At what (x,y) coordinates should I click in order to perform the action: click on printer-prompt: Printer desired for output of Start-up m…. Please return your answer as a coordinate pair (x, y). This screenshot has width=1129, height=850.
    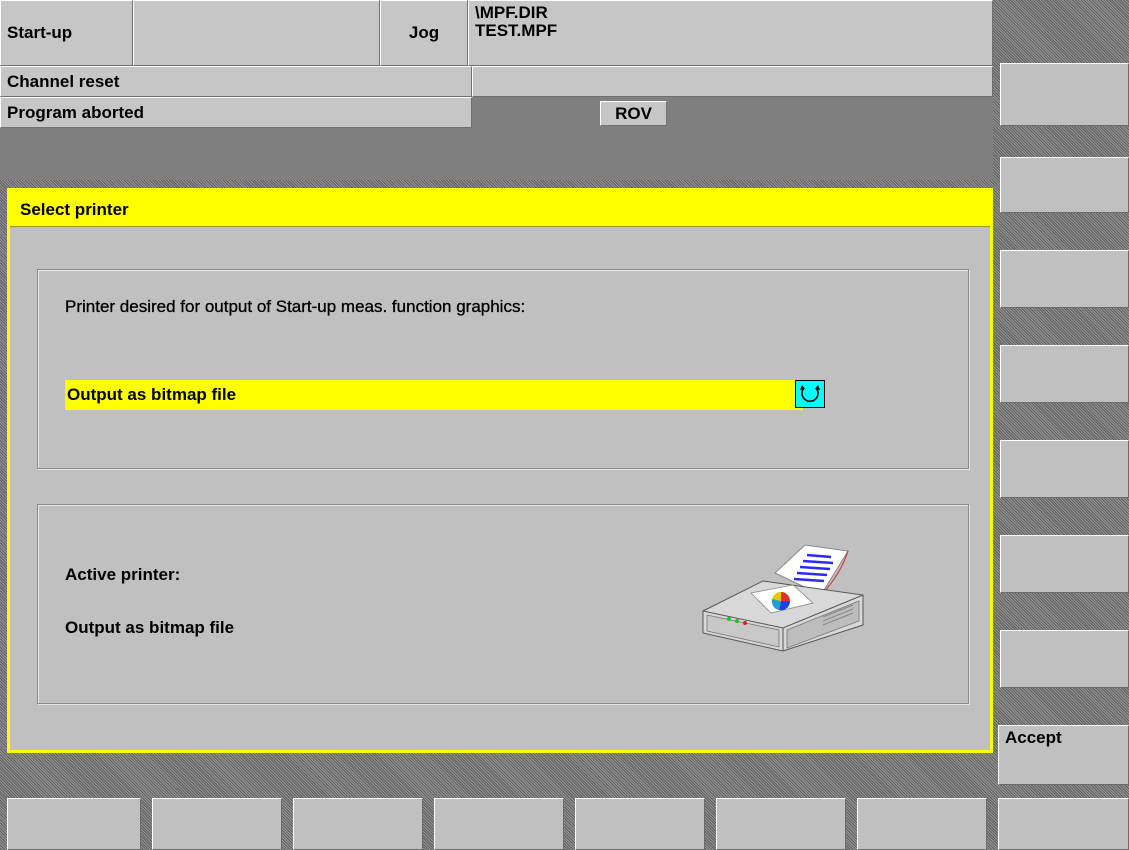
    Looking at the image, I should click on (295, 306).